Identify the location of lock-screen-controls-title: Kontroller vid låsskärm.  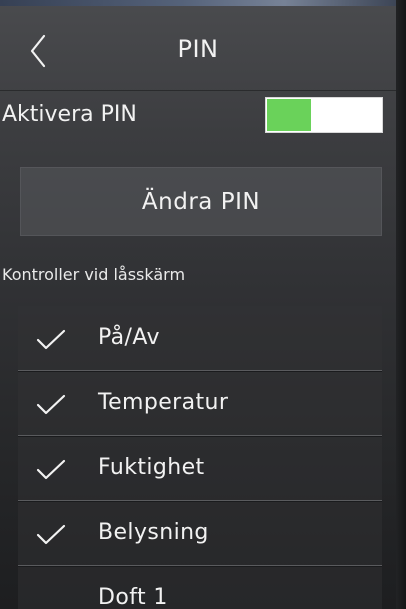
(94, 274).